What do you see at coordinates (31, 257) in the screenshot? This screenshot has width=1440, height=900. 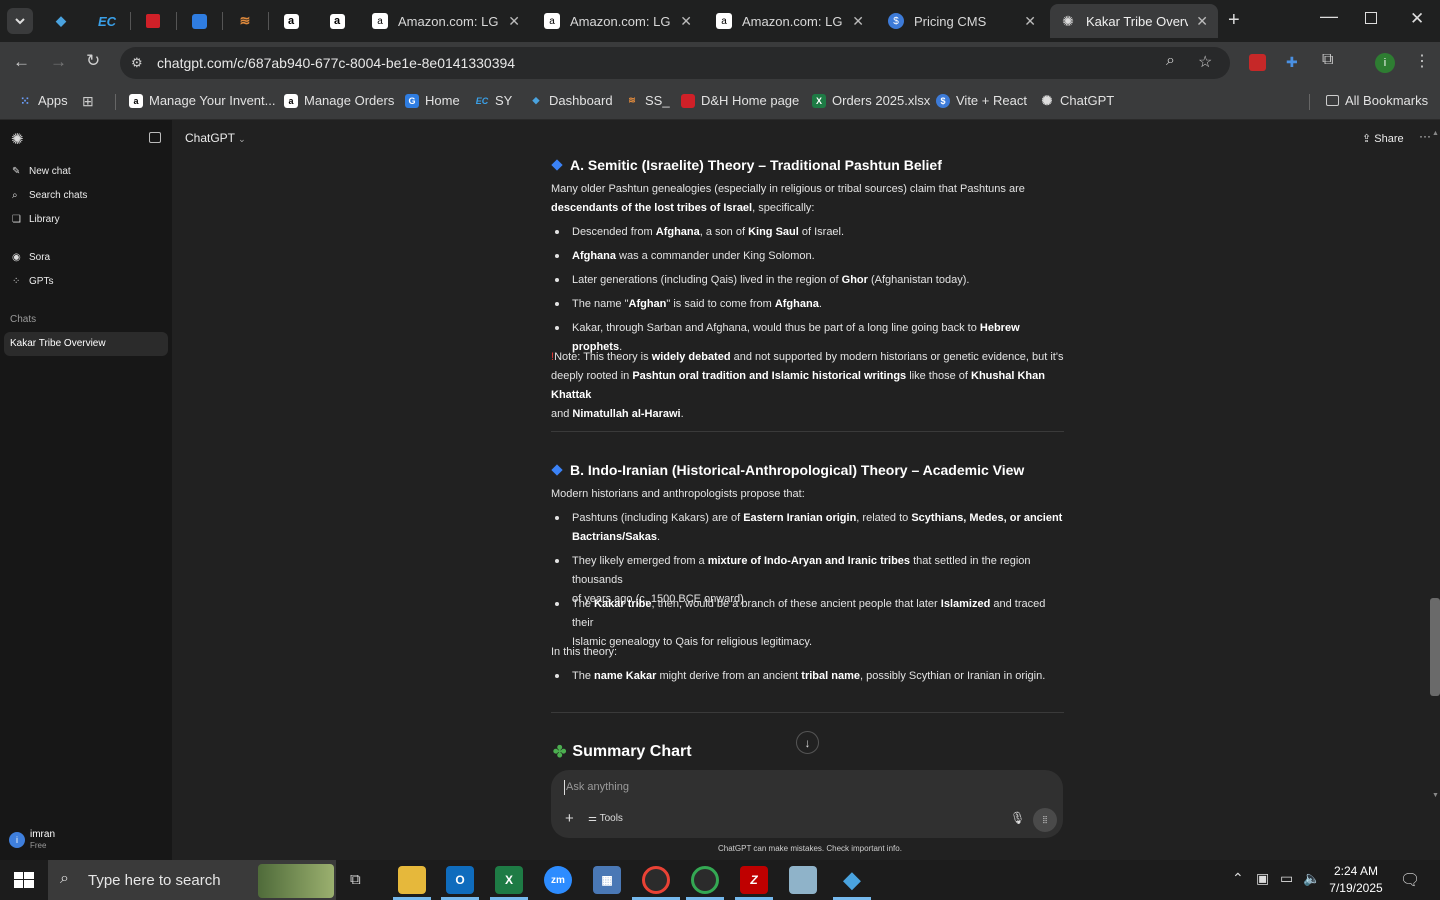 I see `sidebar-item-sora: ◉ Sora` at bounding box center [31, 257].